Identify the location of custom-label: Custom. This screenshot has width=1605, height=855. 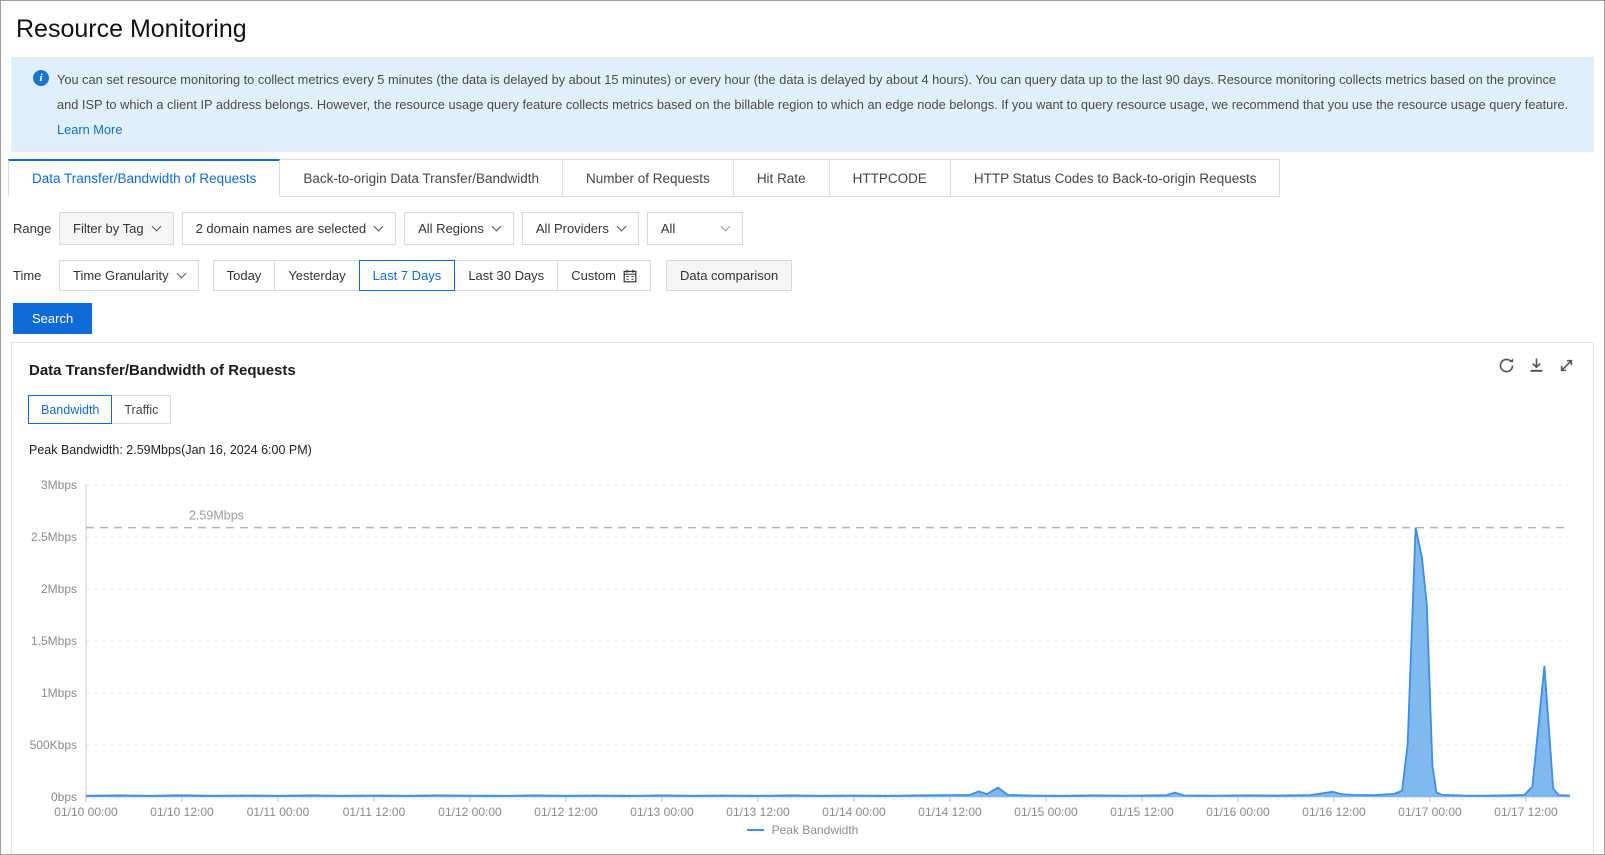
(593, 275).